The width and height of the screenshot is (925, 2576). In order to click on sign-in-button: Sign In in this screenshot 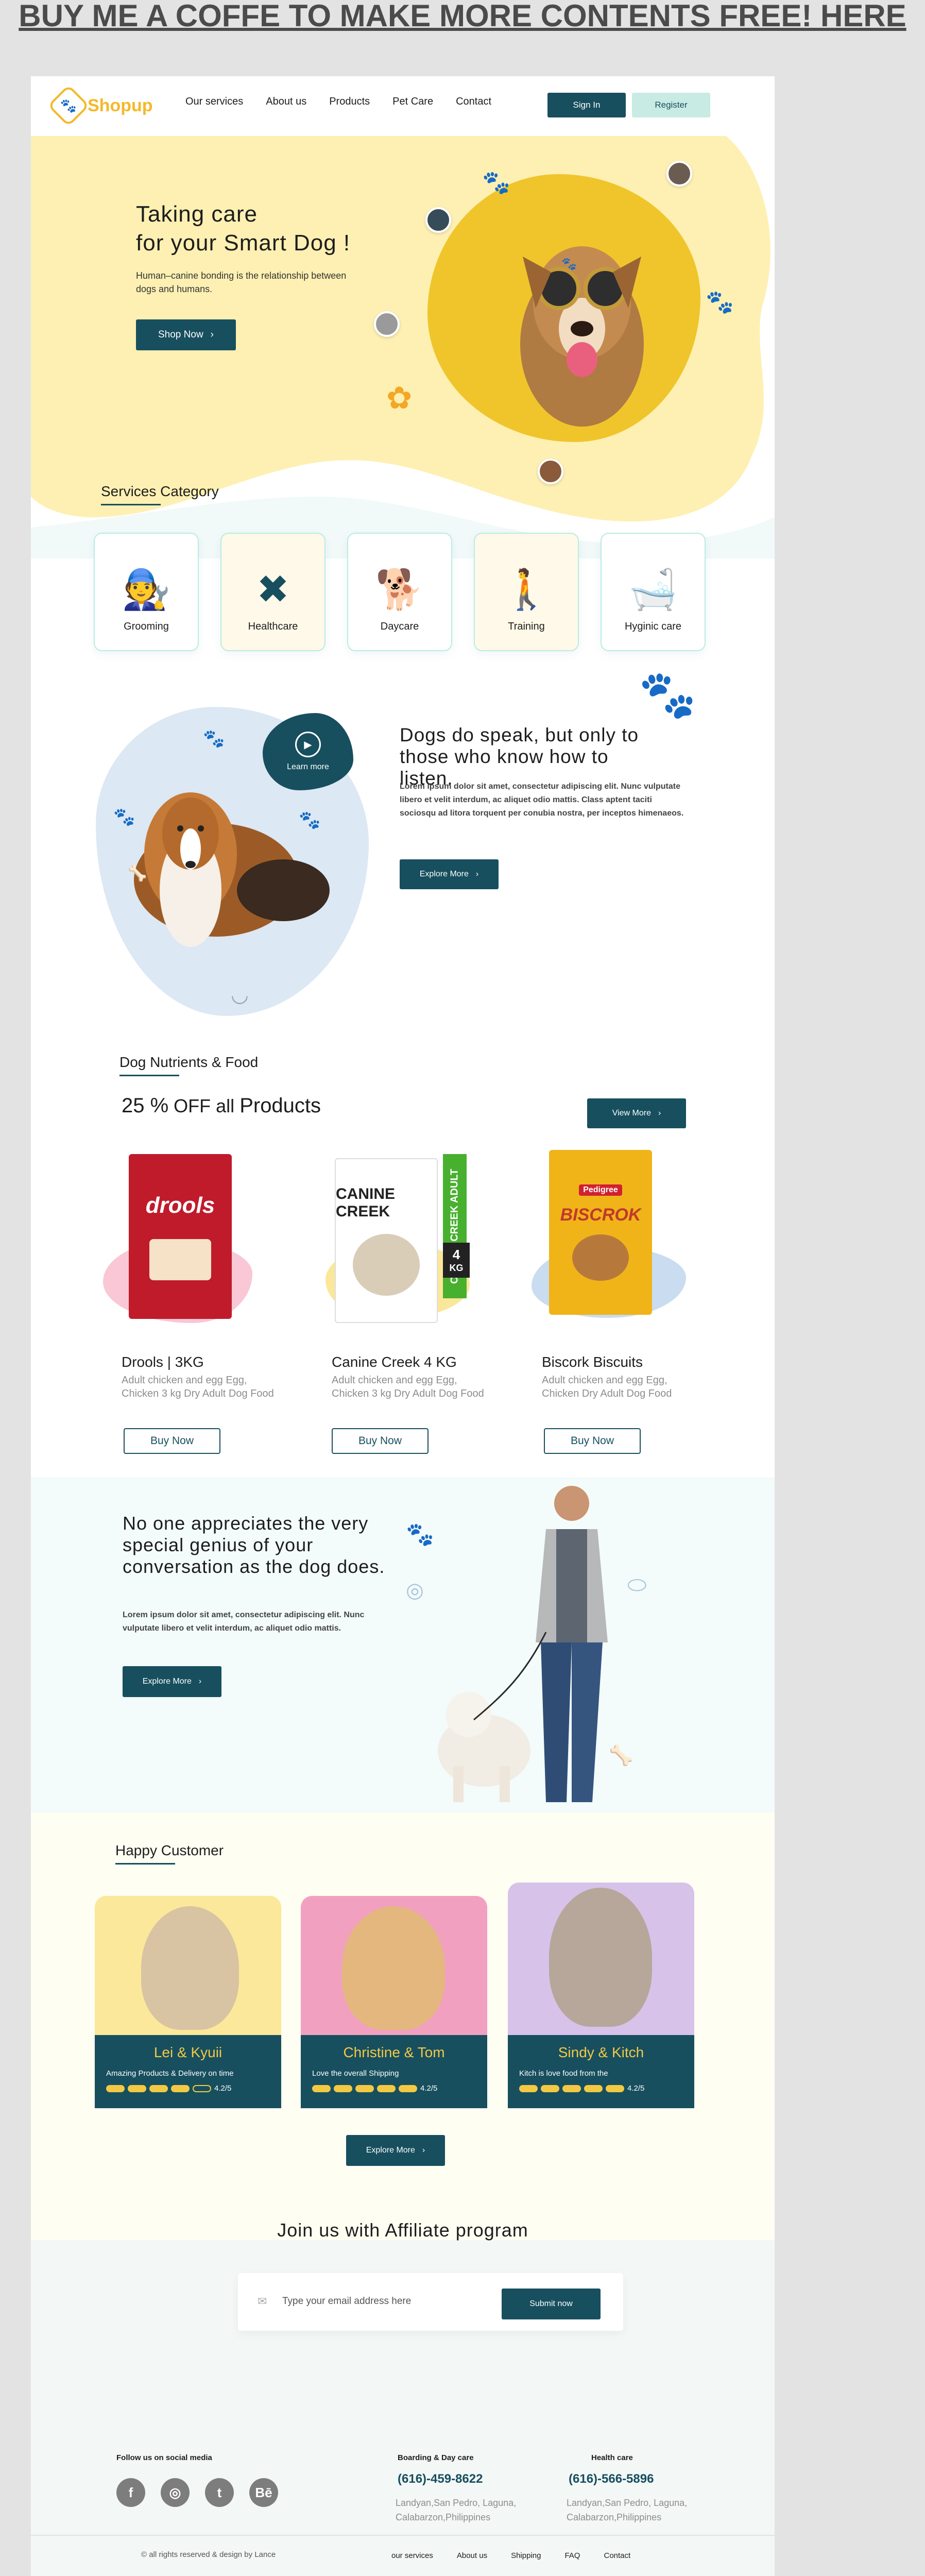, I will do `click(586, 105)`.